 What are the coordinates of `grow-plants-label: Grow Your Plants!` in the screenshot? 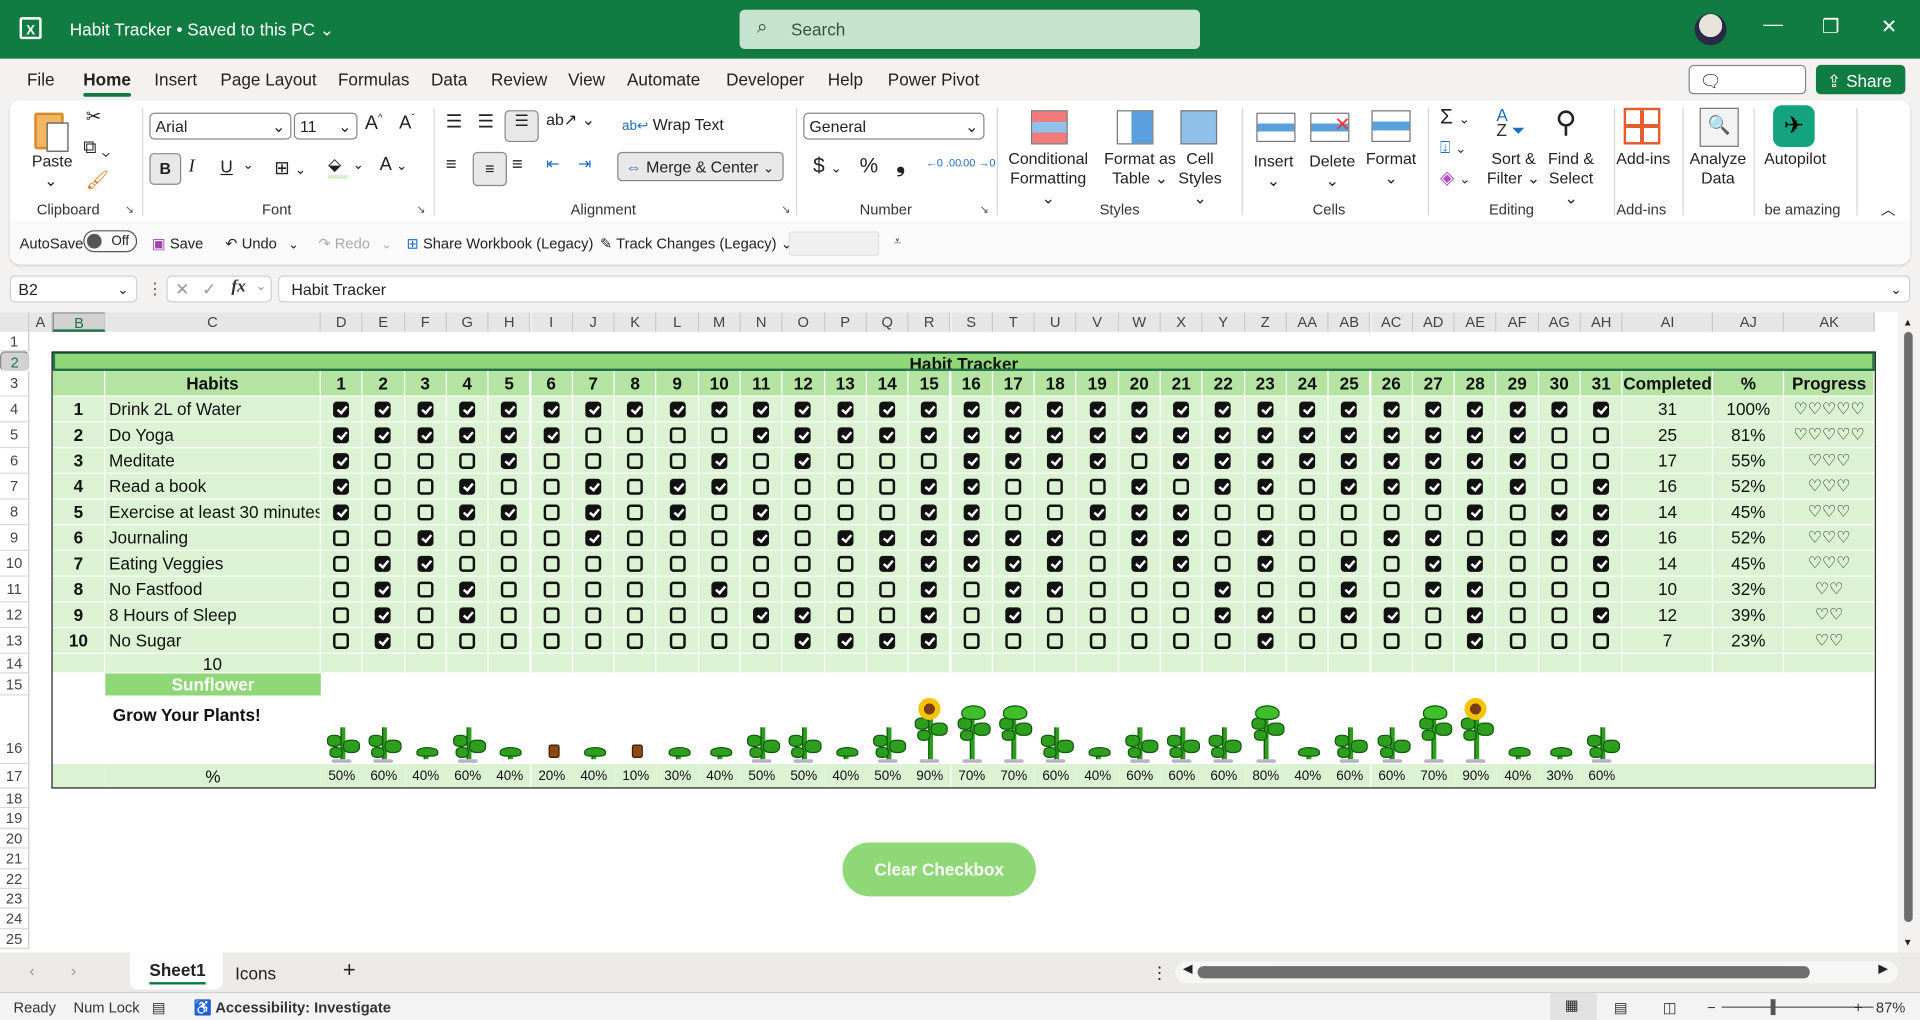 It's located at (187, 730).